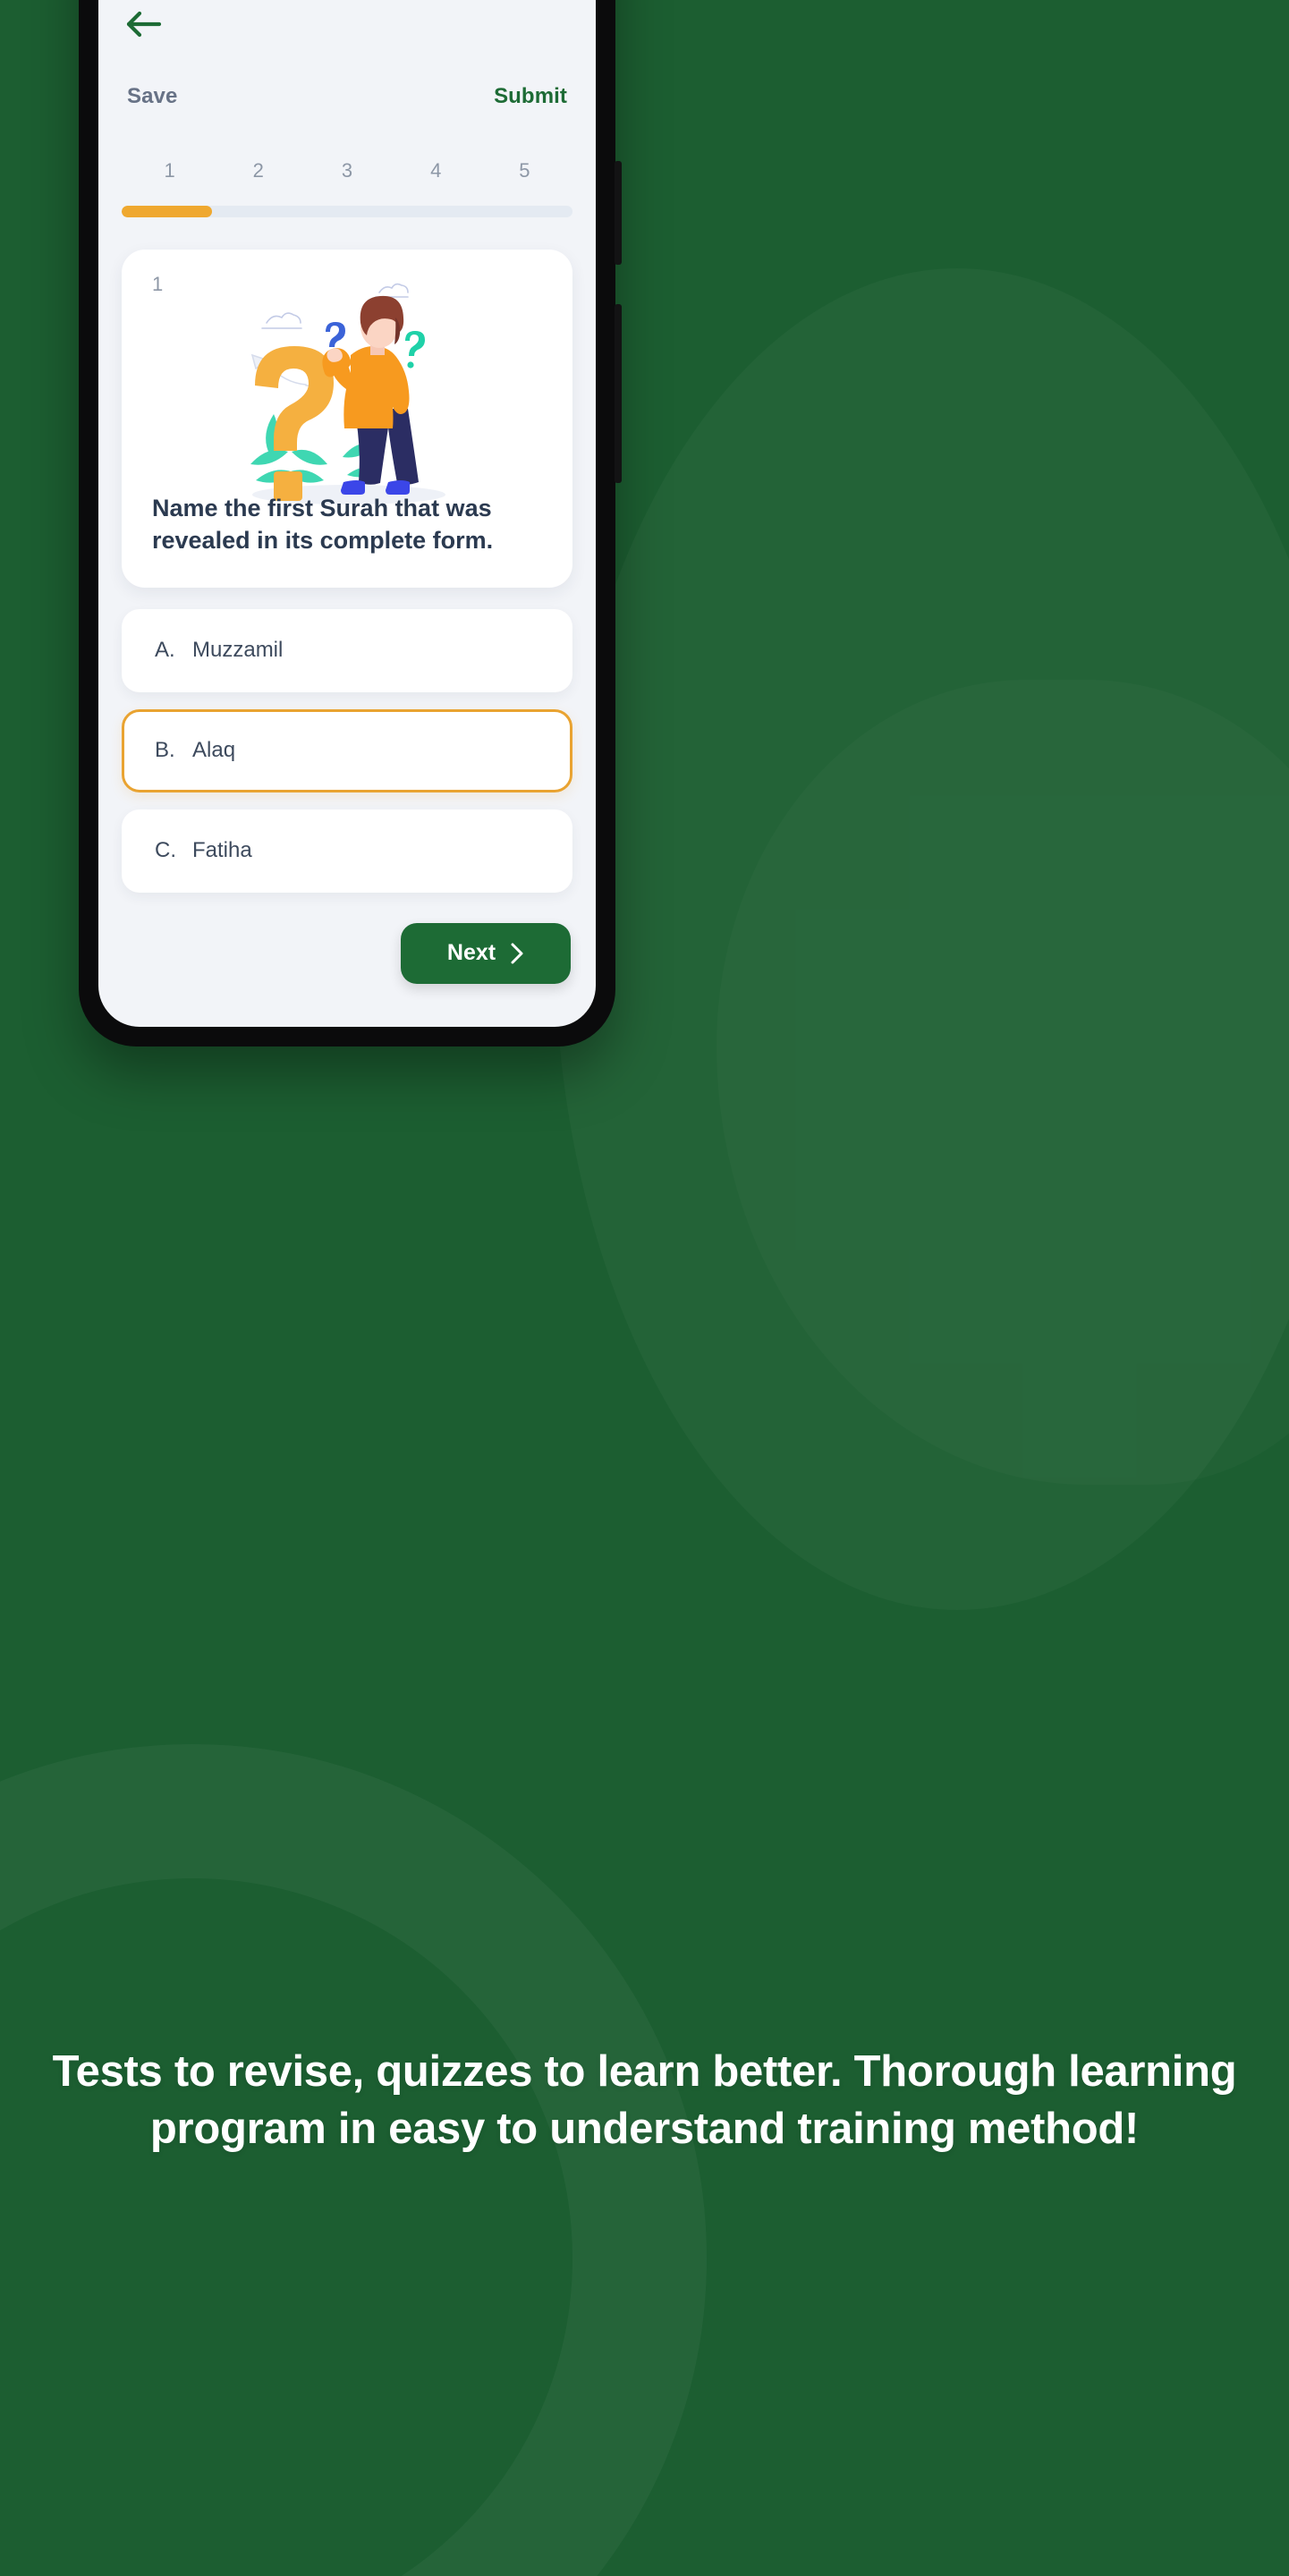  What do you see at coordinates (347, 19) in the screenshot?
I see `back-button` at bounding box center [347, 19].